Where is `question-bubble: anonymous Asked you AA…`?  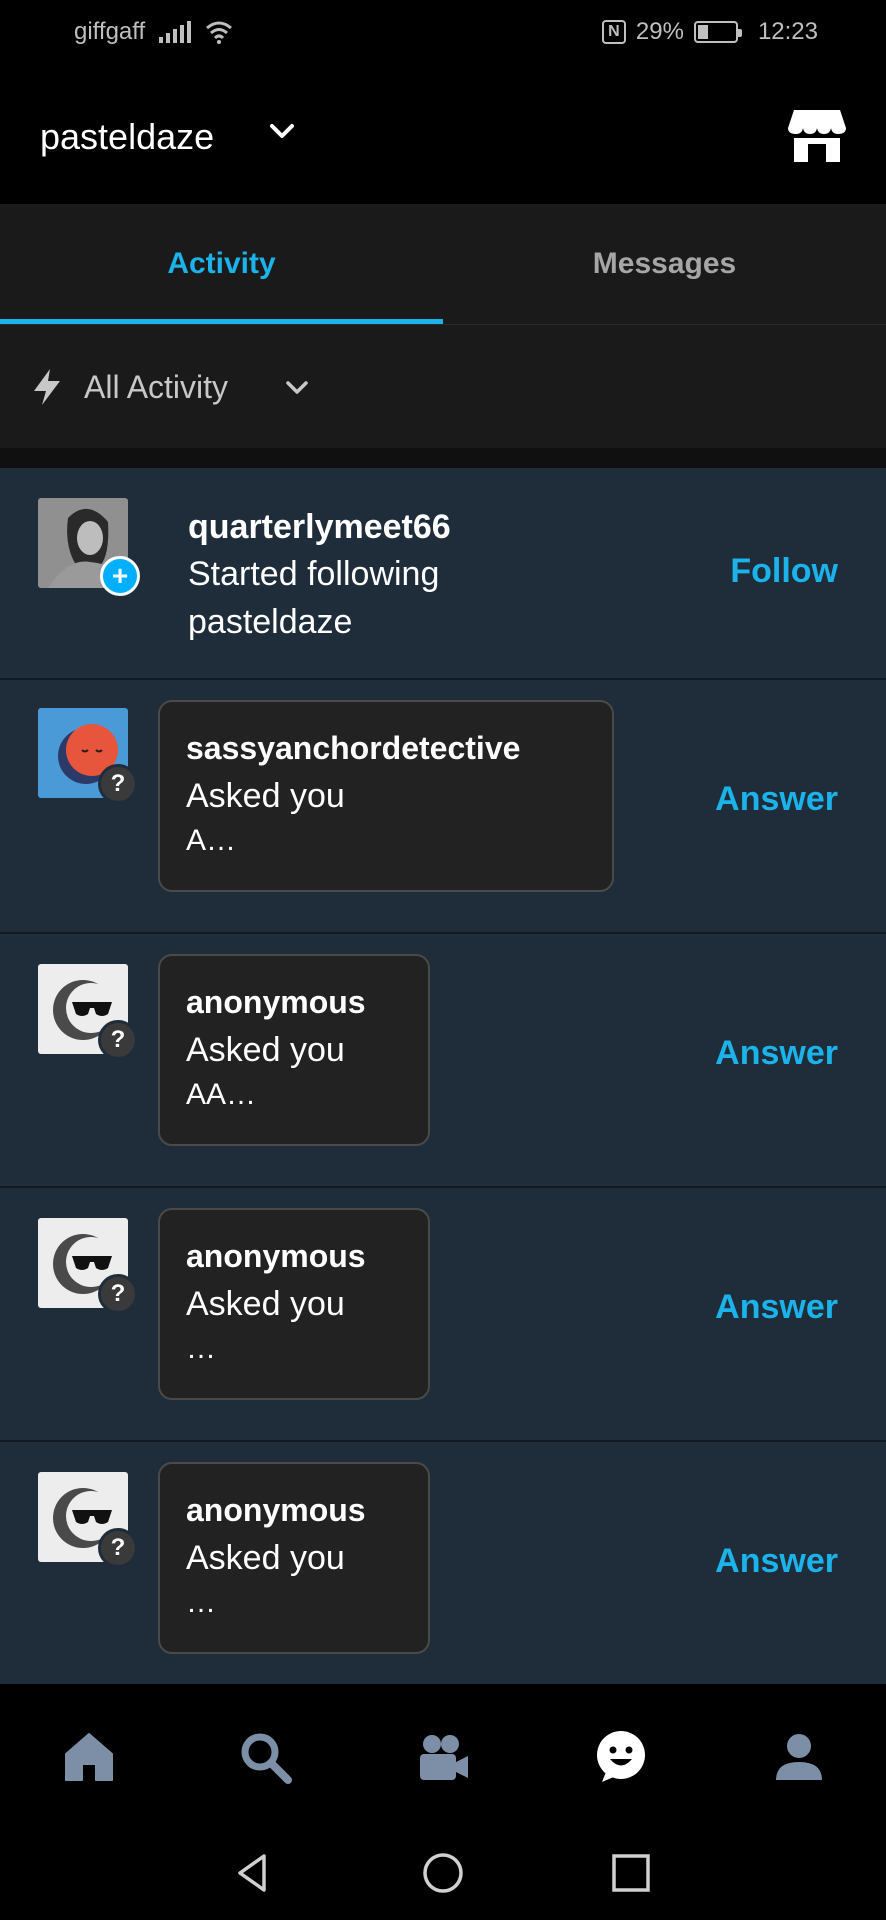
question-bubble: anonymous Asked you AA… is located at coordinates (294, 1050).